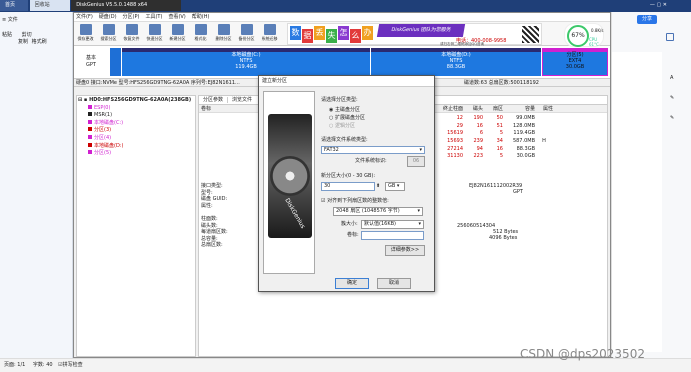 Image resolution: width=691 pixels, height=372 pixels. What do you see at coordinates (108, 17) in the screenshot?
I see `dg-menu-item: 硬盘(D)` at bounding box center [108, 17].